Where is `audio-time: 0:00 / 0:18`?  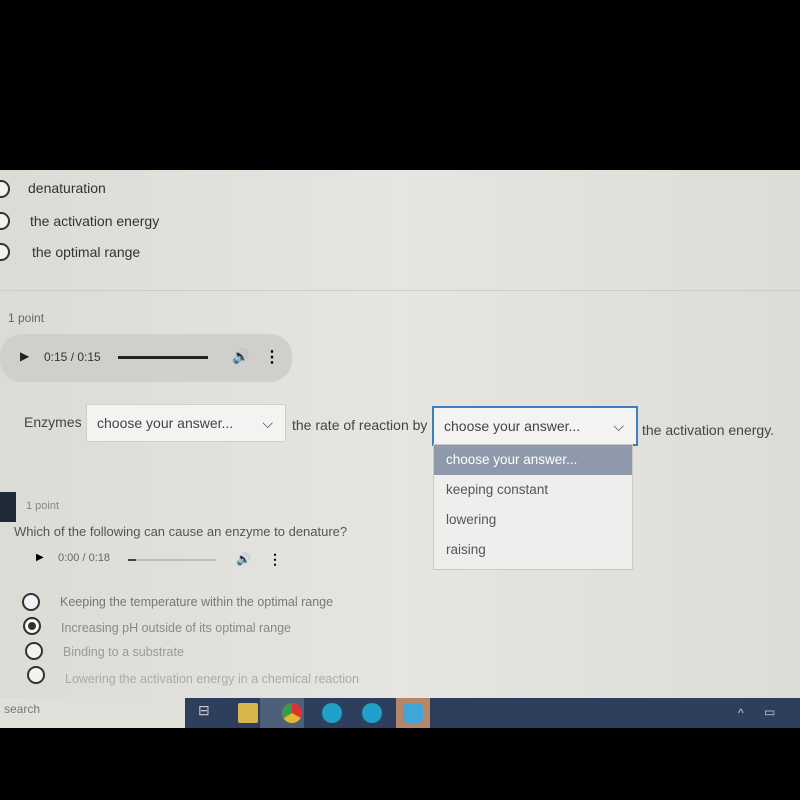 audio-time: 0:00 / 0:18 is located at coordinates (84, 558).